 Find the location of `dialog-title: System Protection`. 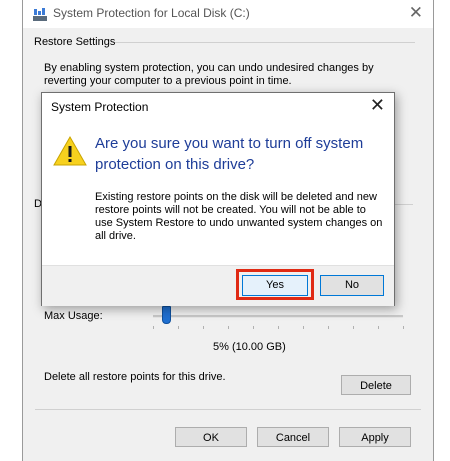

dialog-title: System Protection is located at coordinates (100, 107).